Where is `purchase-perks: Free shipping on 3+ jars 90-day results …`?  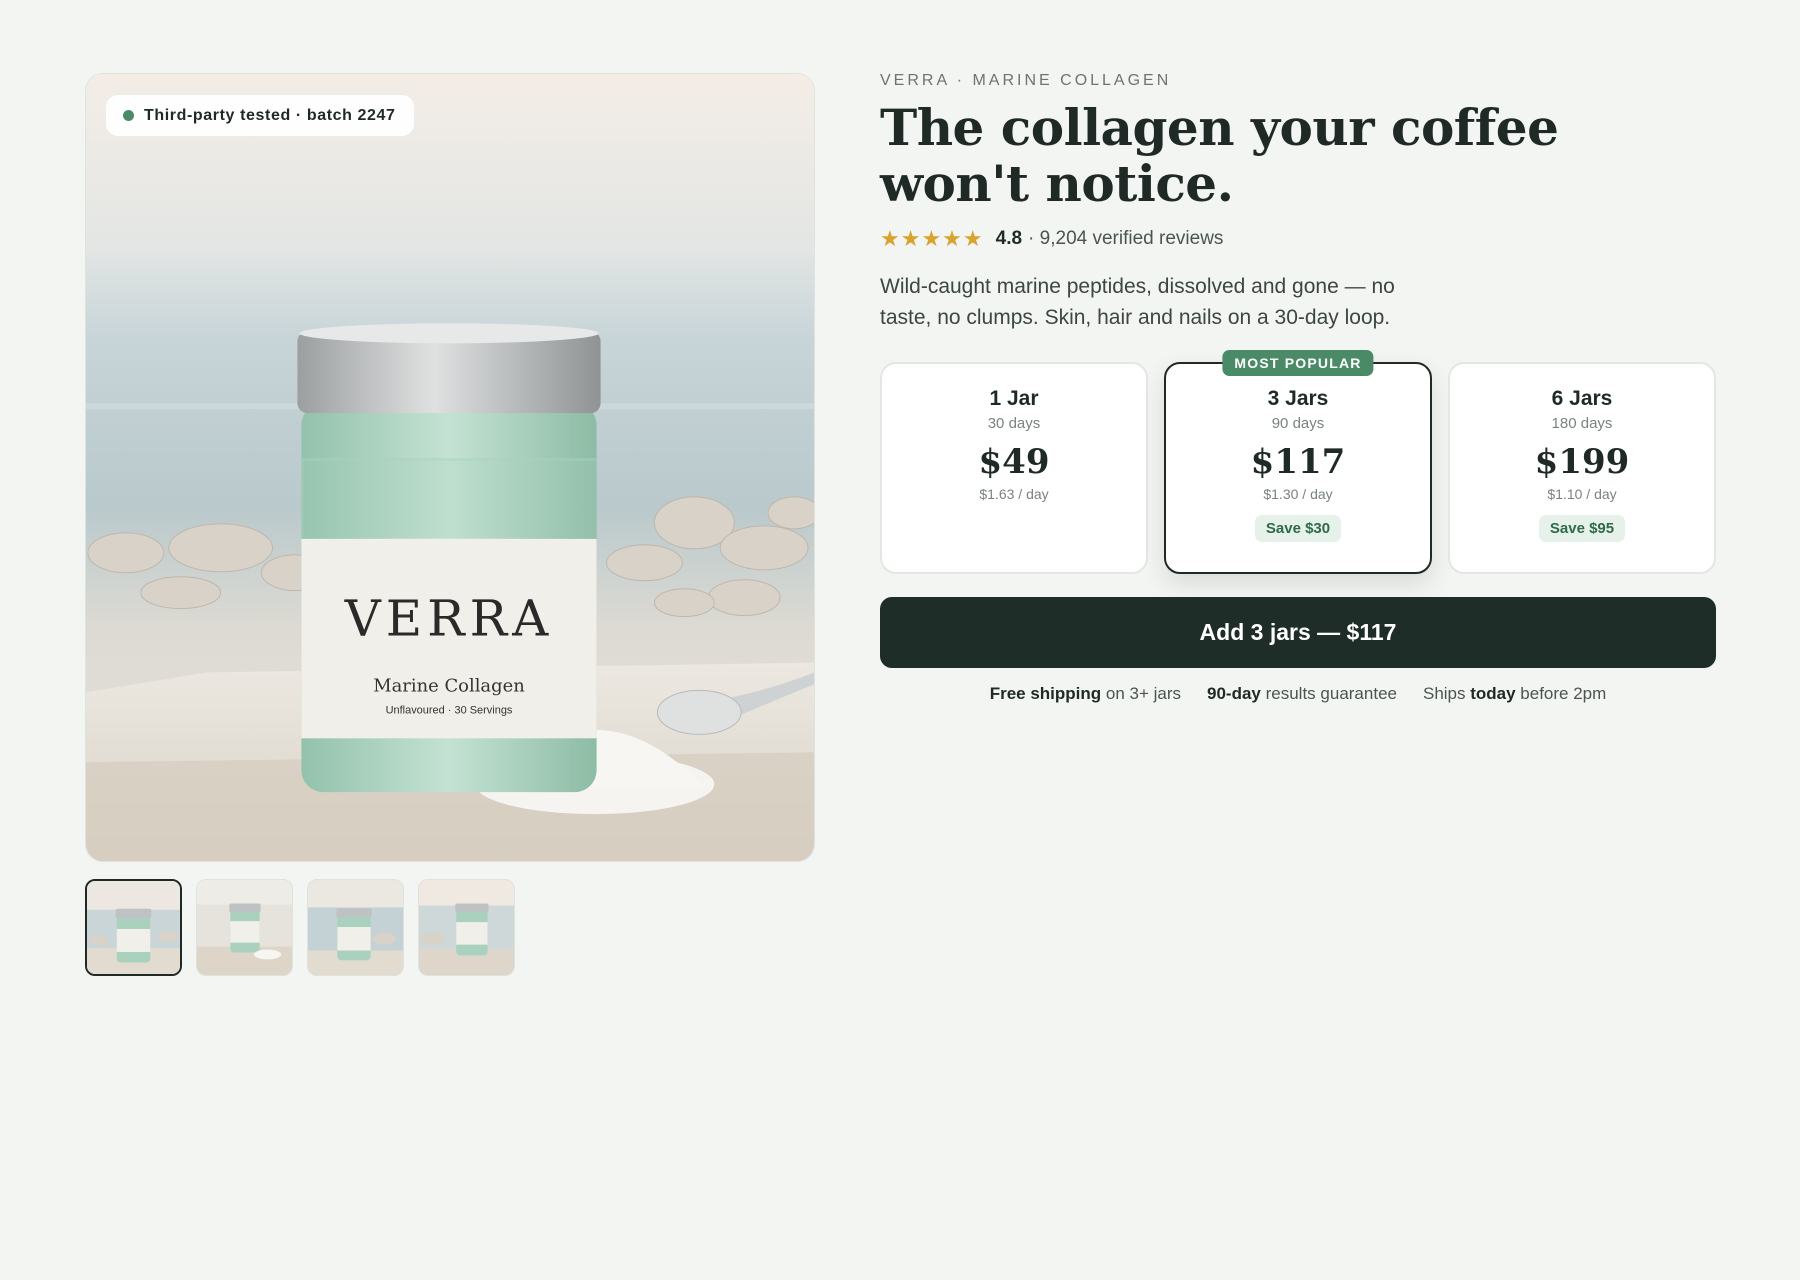 purchase-perks: Free shipping on 3+ jars 90-day results … is located at coordinates (1298, 694).